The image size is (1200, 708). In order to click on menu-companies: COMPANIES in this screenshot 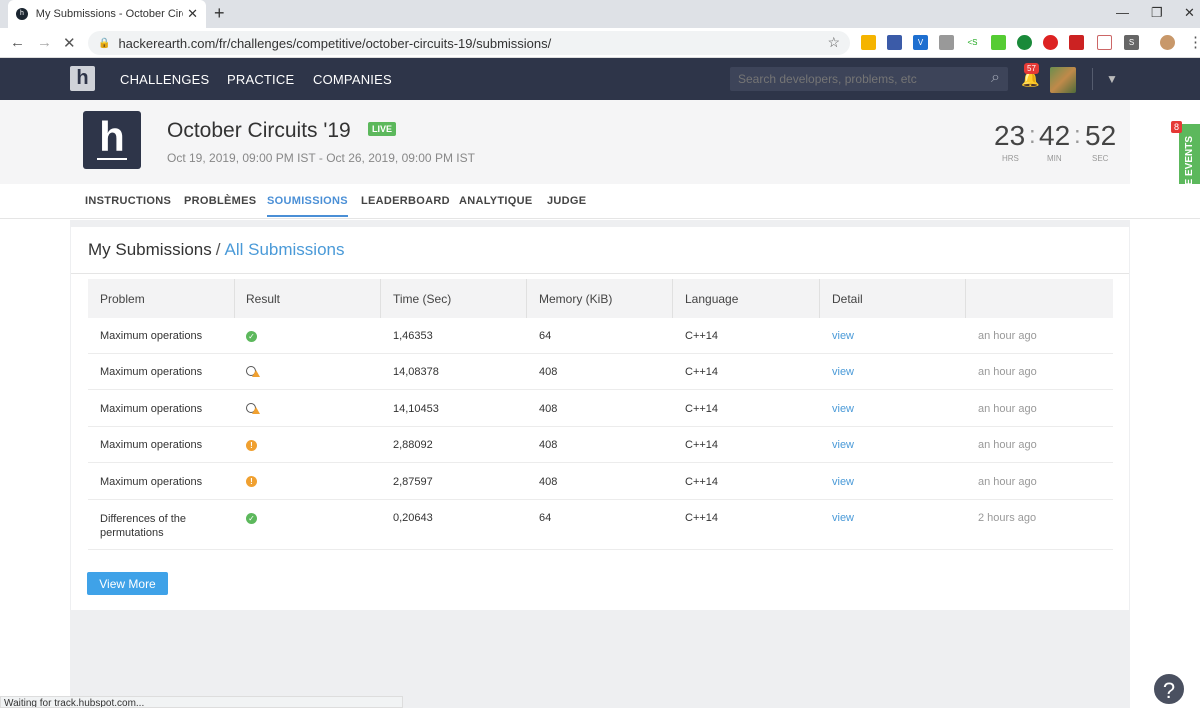, I will do `click(352, 79)`.